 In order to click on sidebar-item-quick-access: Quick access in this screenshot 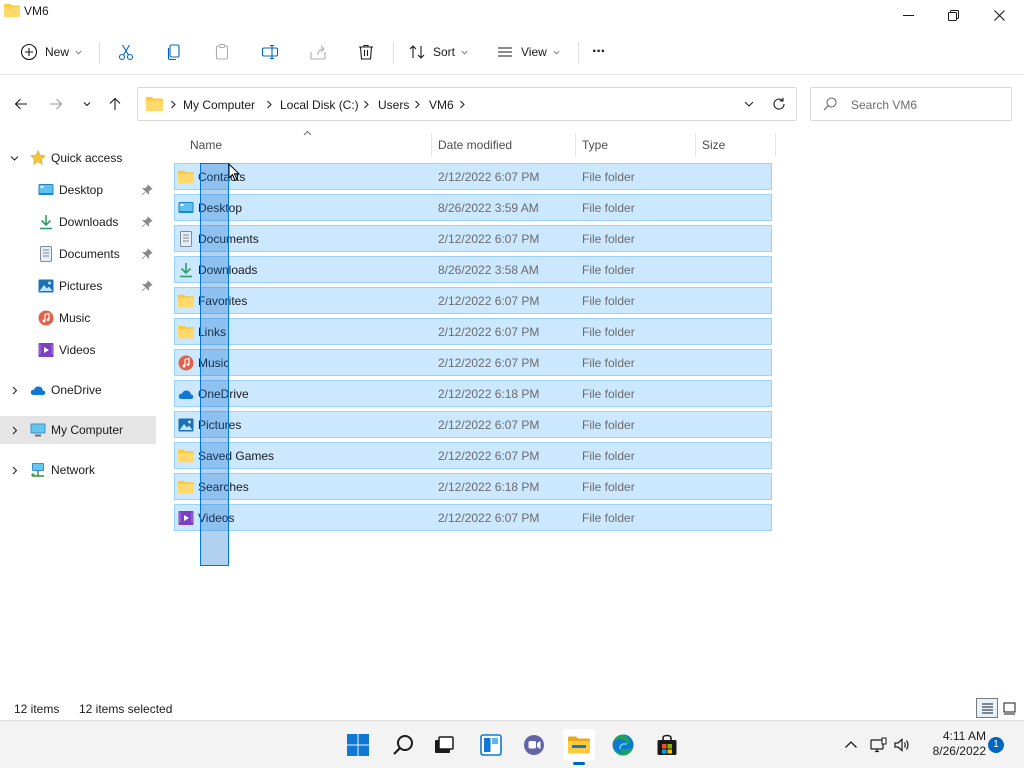, I will do `click(78, 158)`.